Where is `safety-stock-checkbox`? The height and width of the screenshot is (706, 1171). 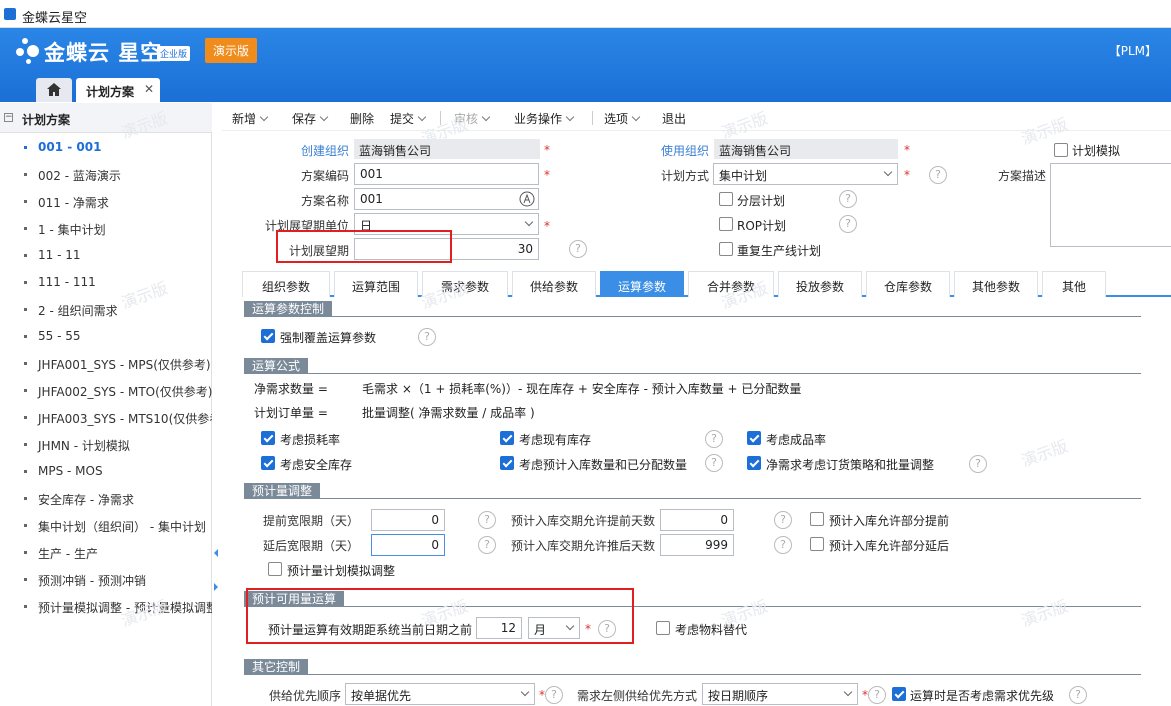 safety-stock-checkbox is located at coordinates (268, 463).